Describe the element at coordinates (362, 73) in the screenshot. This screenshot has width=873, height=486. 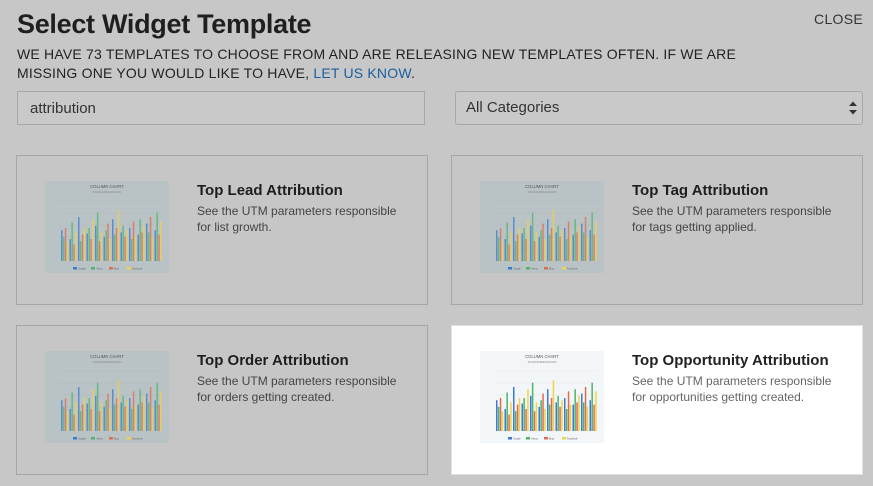
I see `let-us-know-link: LET US KNOW` at that location.